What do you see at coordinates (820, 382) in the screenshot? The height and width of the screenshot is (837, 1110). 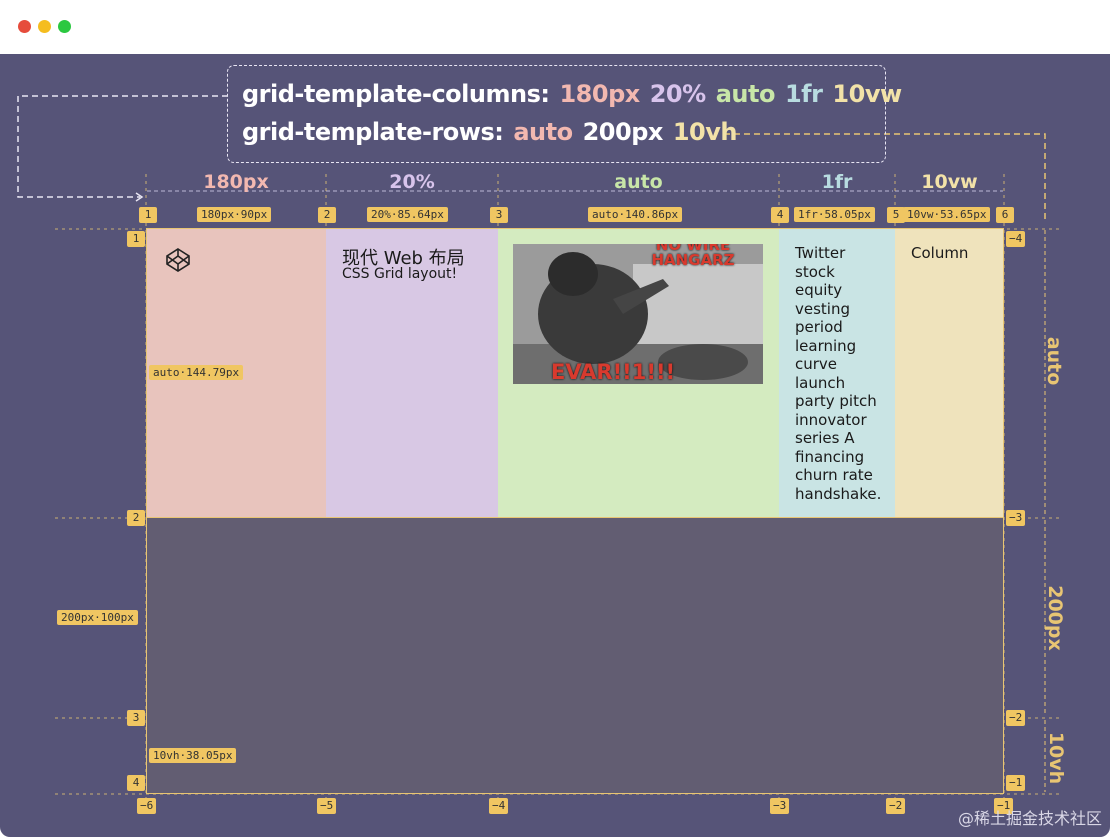 I see `word-item: launch` at bounding box center [820, 382].